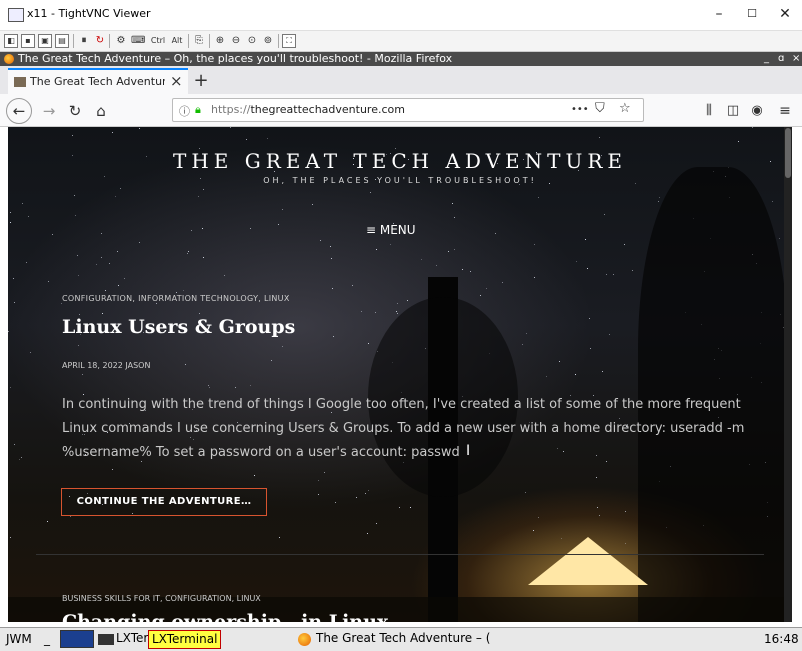  Describe the element at coordinates (177, 41) in the screenshot. I see `alt-key-button: Alt` at that location.